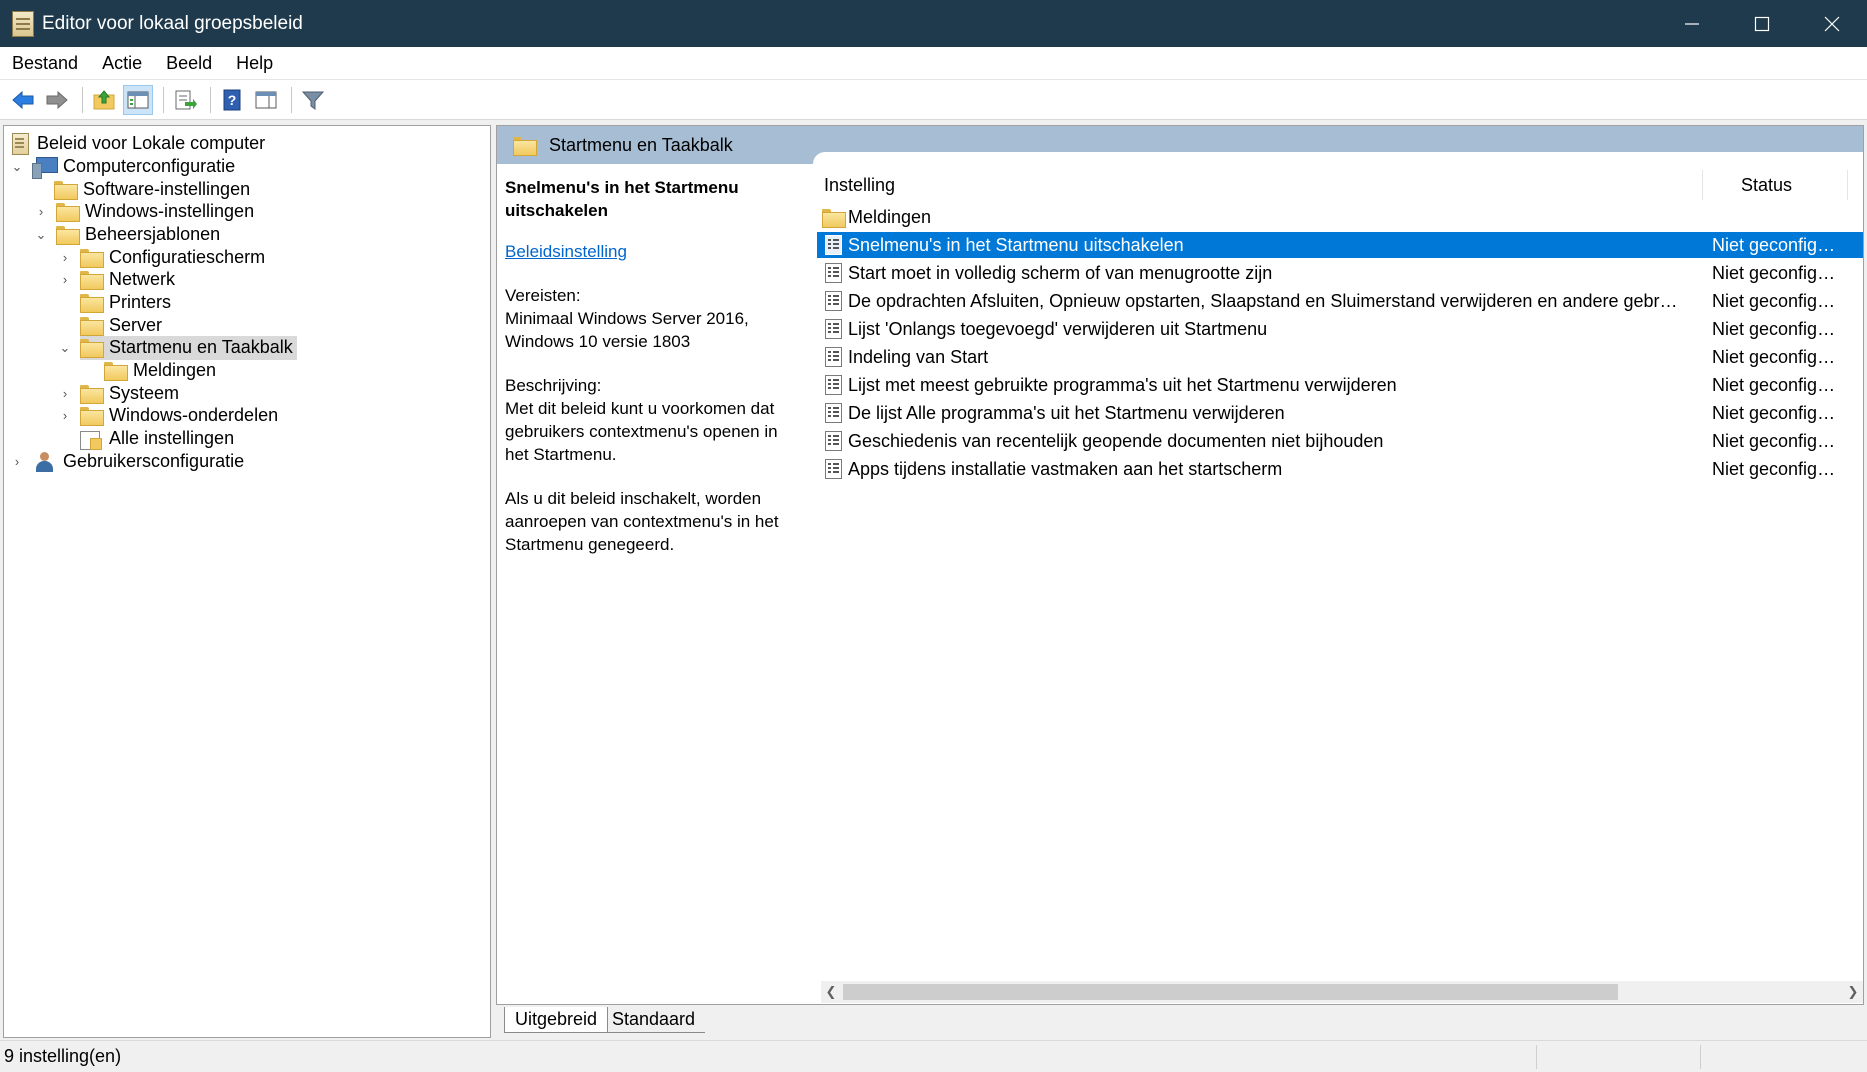 Image resolution: width=1867 pixels, height=1072 pixels. Describe the element at coordinates (1180, 145) in the screenshot. I see `details-header: Startmenu en Taakbalk` at that location.